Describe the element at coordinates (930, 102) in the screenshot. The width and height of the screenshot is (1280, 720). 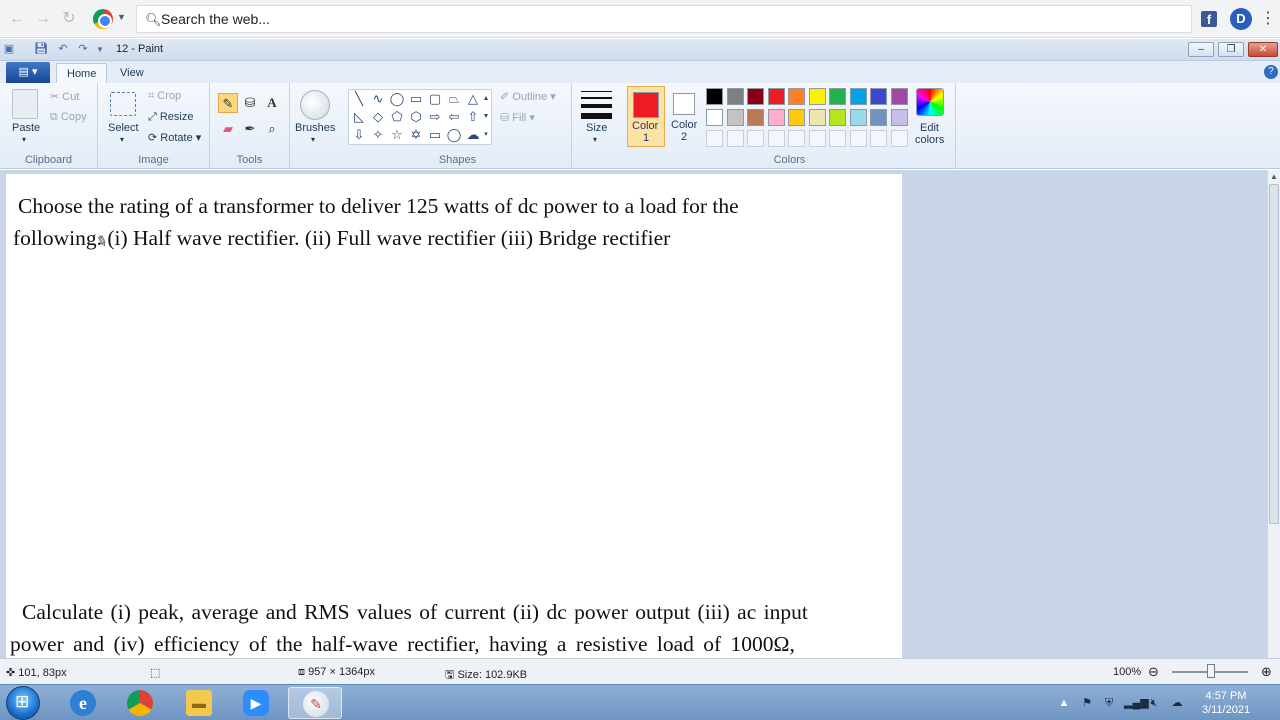
I see `edit-colors-icon` at that location.